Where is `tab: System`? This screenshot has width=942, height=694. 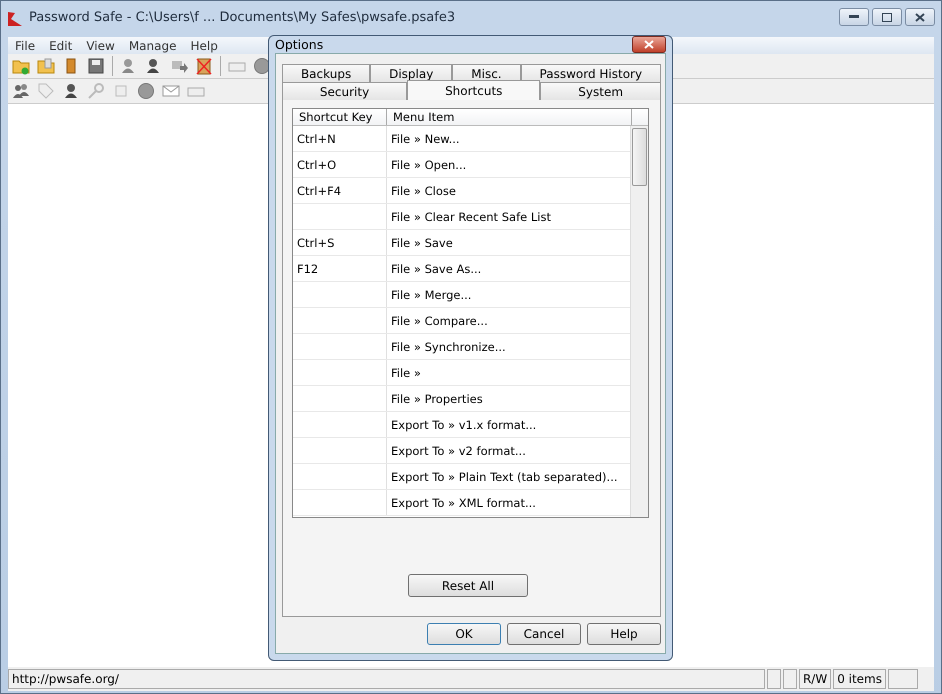 tab: System is located at coordinates (600, 91).